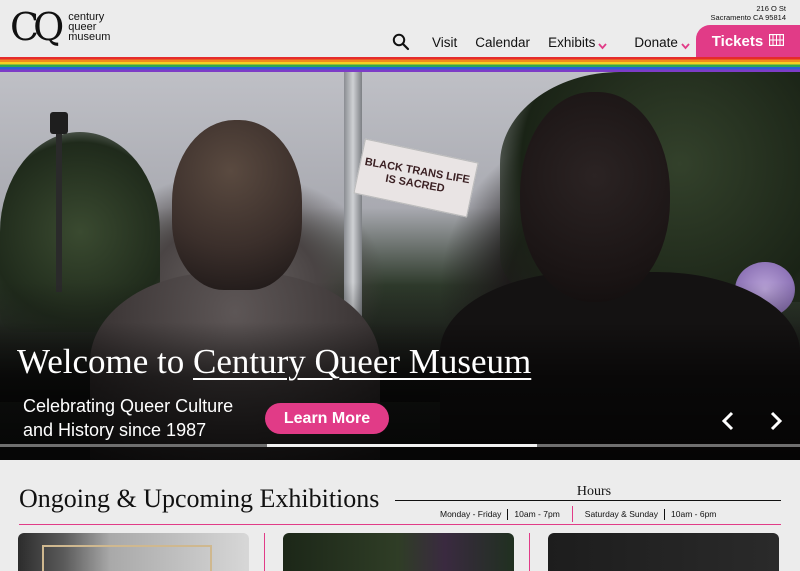 The width and height of the screenshot is (800, 571). I want to click on ticket-icon, so click(777, 41).